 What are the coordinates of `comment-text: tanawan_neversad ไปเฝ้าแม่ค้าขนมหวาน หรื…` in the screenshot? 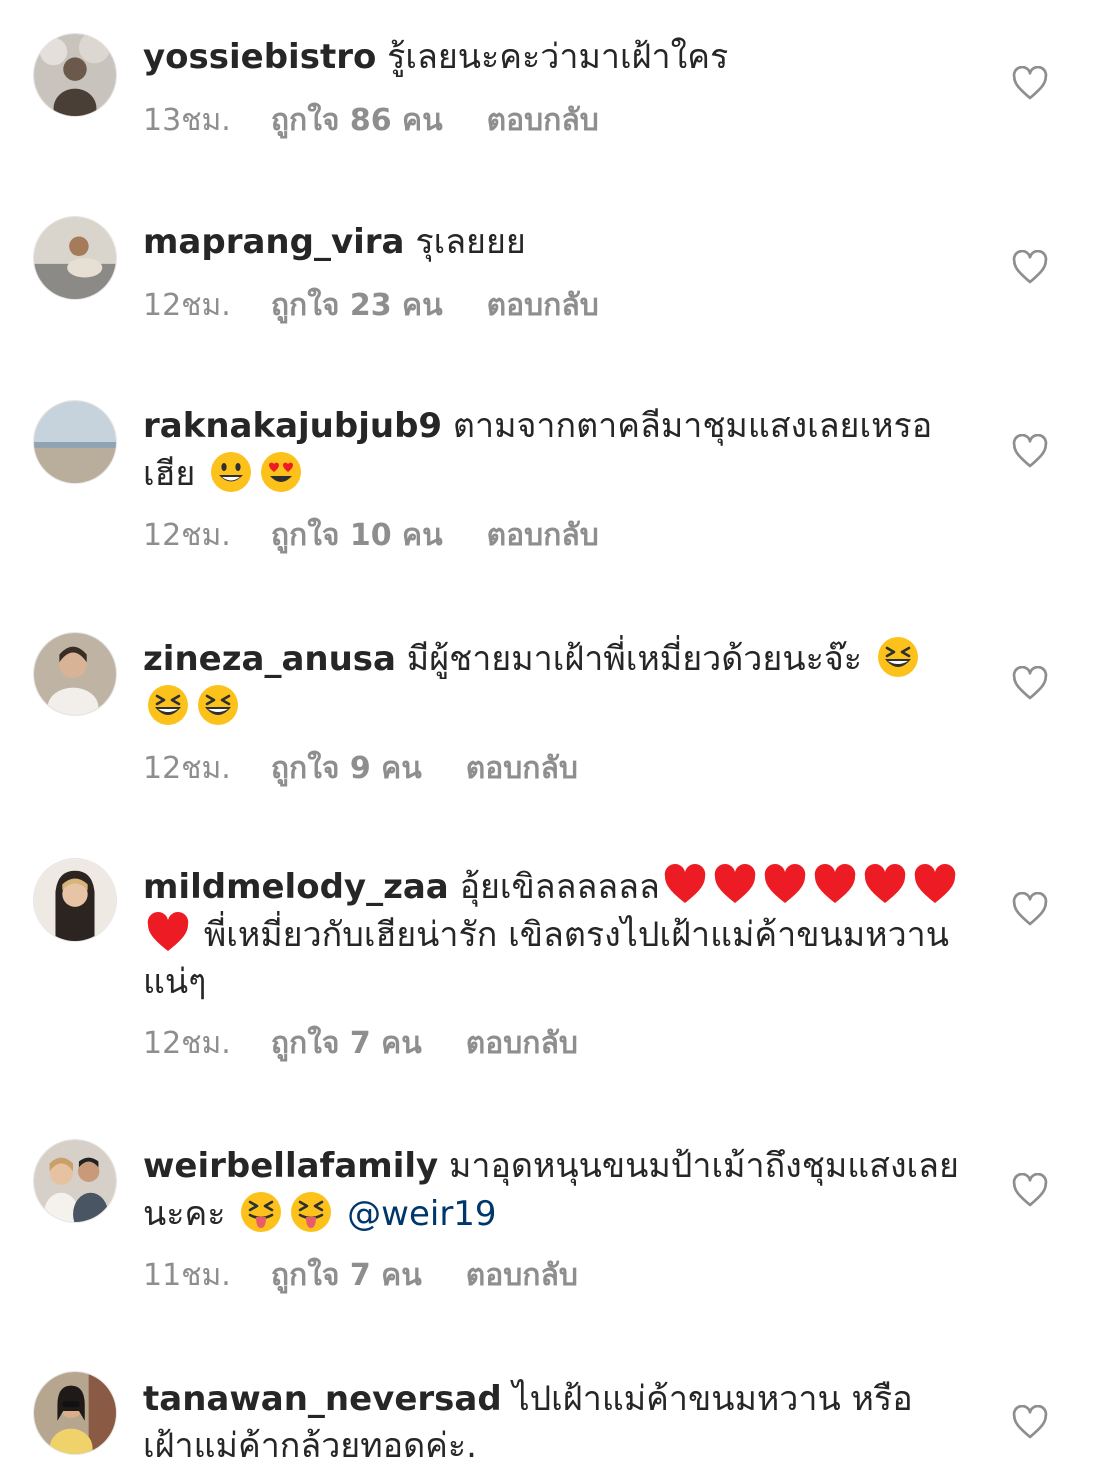 It's located at (553, 1423).